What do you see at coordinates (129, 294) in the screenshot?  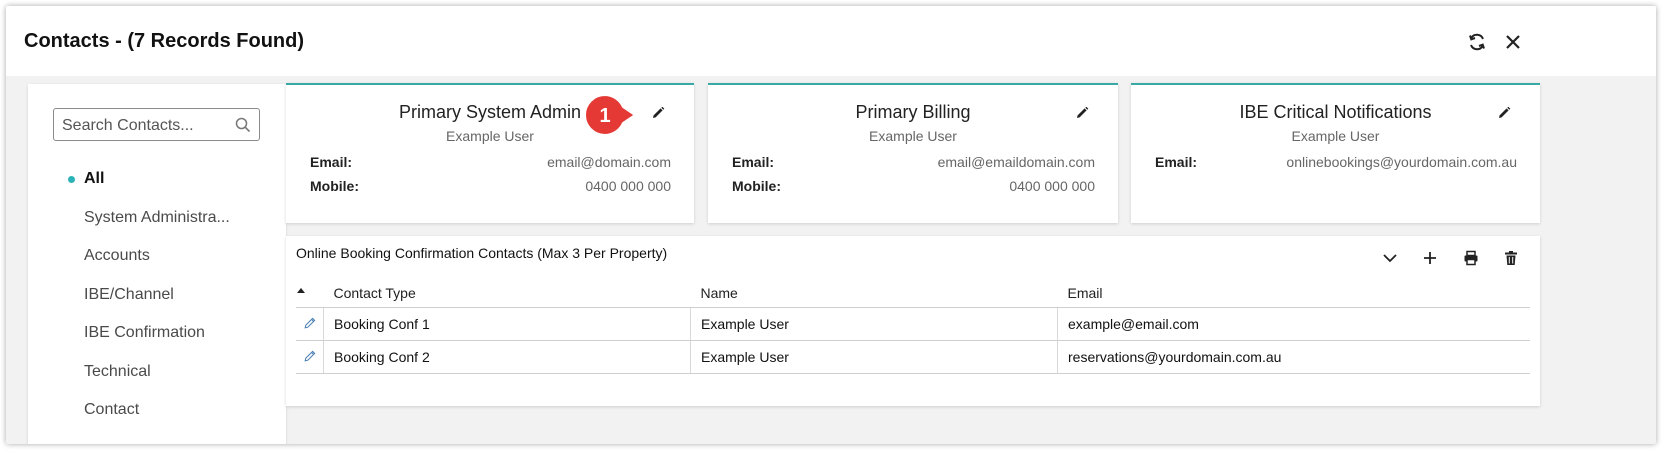 I see `sidebar-item-label: IBE/Channel` at bounding box center [129, 294].